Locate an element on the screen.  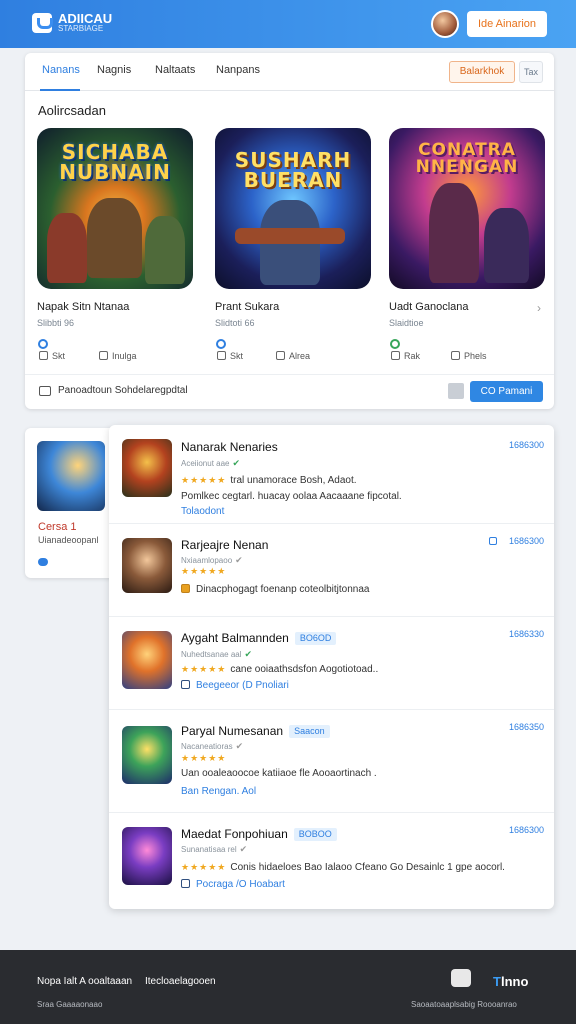
eye-icon is located at coordinates (43, 562).